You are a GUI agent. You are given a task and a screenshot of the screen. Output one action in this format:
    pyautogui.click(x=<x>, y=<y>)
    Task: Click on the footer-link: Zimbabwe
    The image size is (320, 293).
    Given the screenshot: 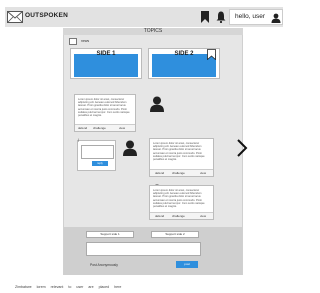 What is the action you would take?
    pyautogui.click(x=23, y=287)
    